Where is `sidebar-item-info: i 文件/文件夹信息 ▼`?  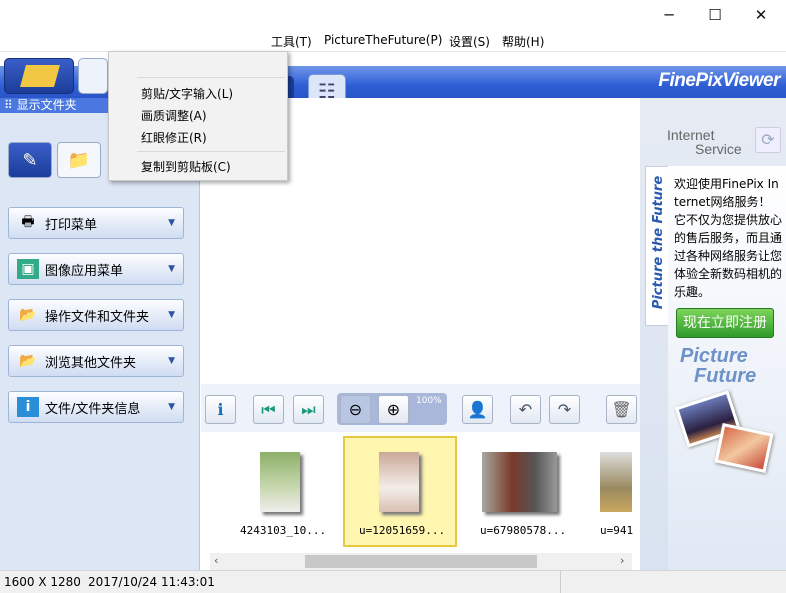
sidebar-item-info: i 文件/文件夹信息 ▼ is located at coordinates (96, 407).